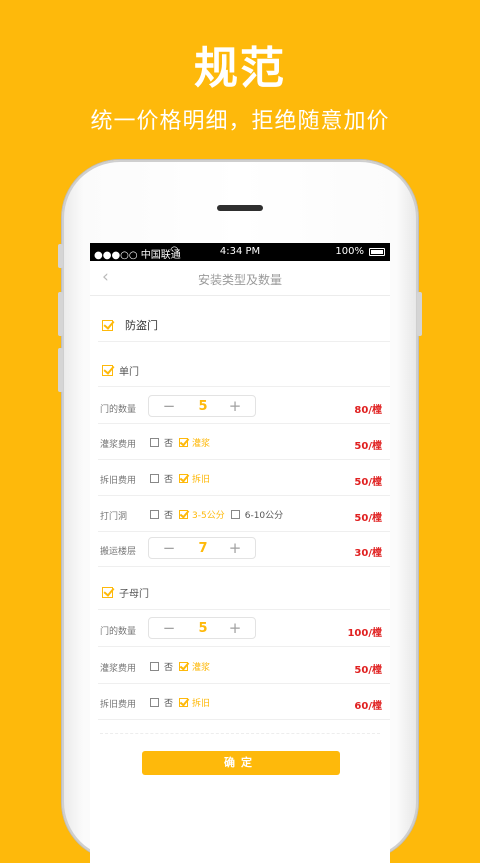 This screenshot has height=863, width=480. What do you see at coordinates (368, 410) in the screenshot?
I see `row-price: 80/樘` at bounding box center [368, 410].